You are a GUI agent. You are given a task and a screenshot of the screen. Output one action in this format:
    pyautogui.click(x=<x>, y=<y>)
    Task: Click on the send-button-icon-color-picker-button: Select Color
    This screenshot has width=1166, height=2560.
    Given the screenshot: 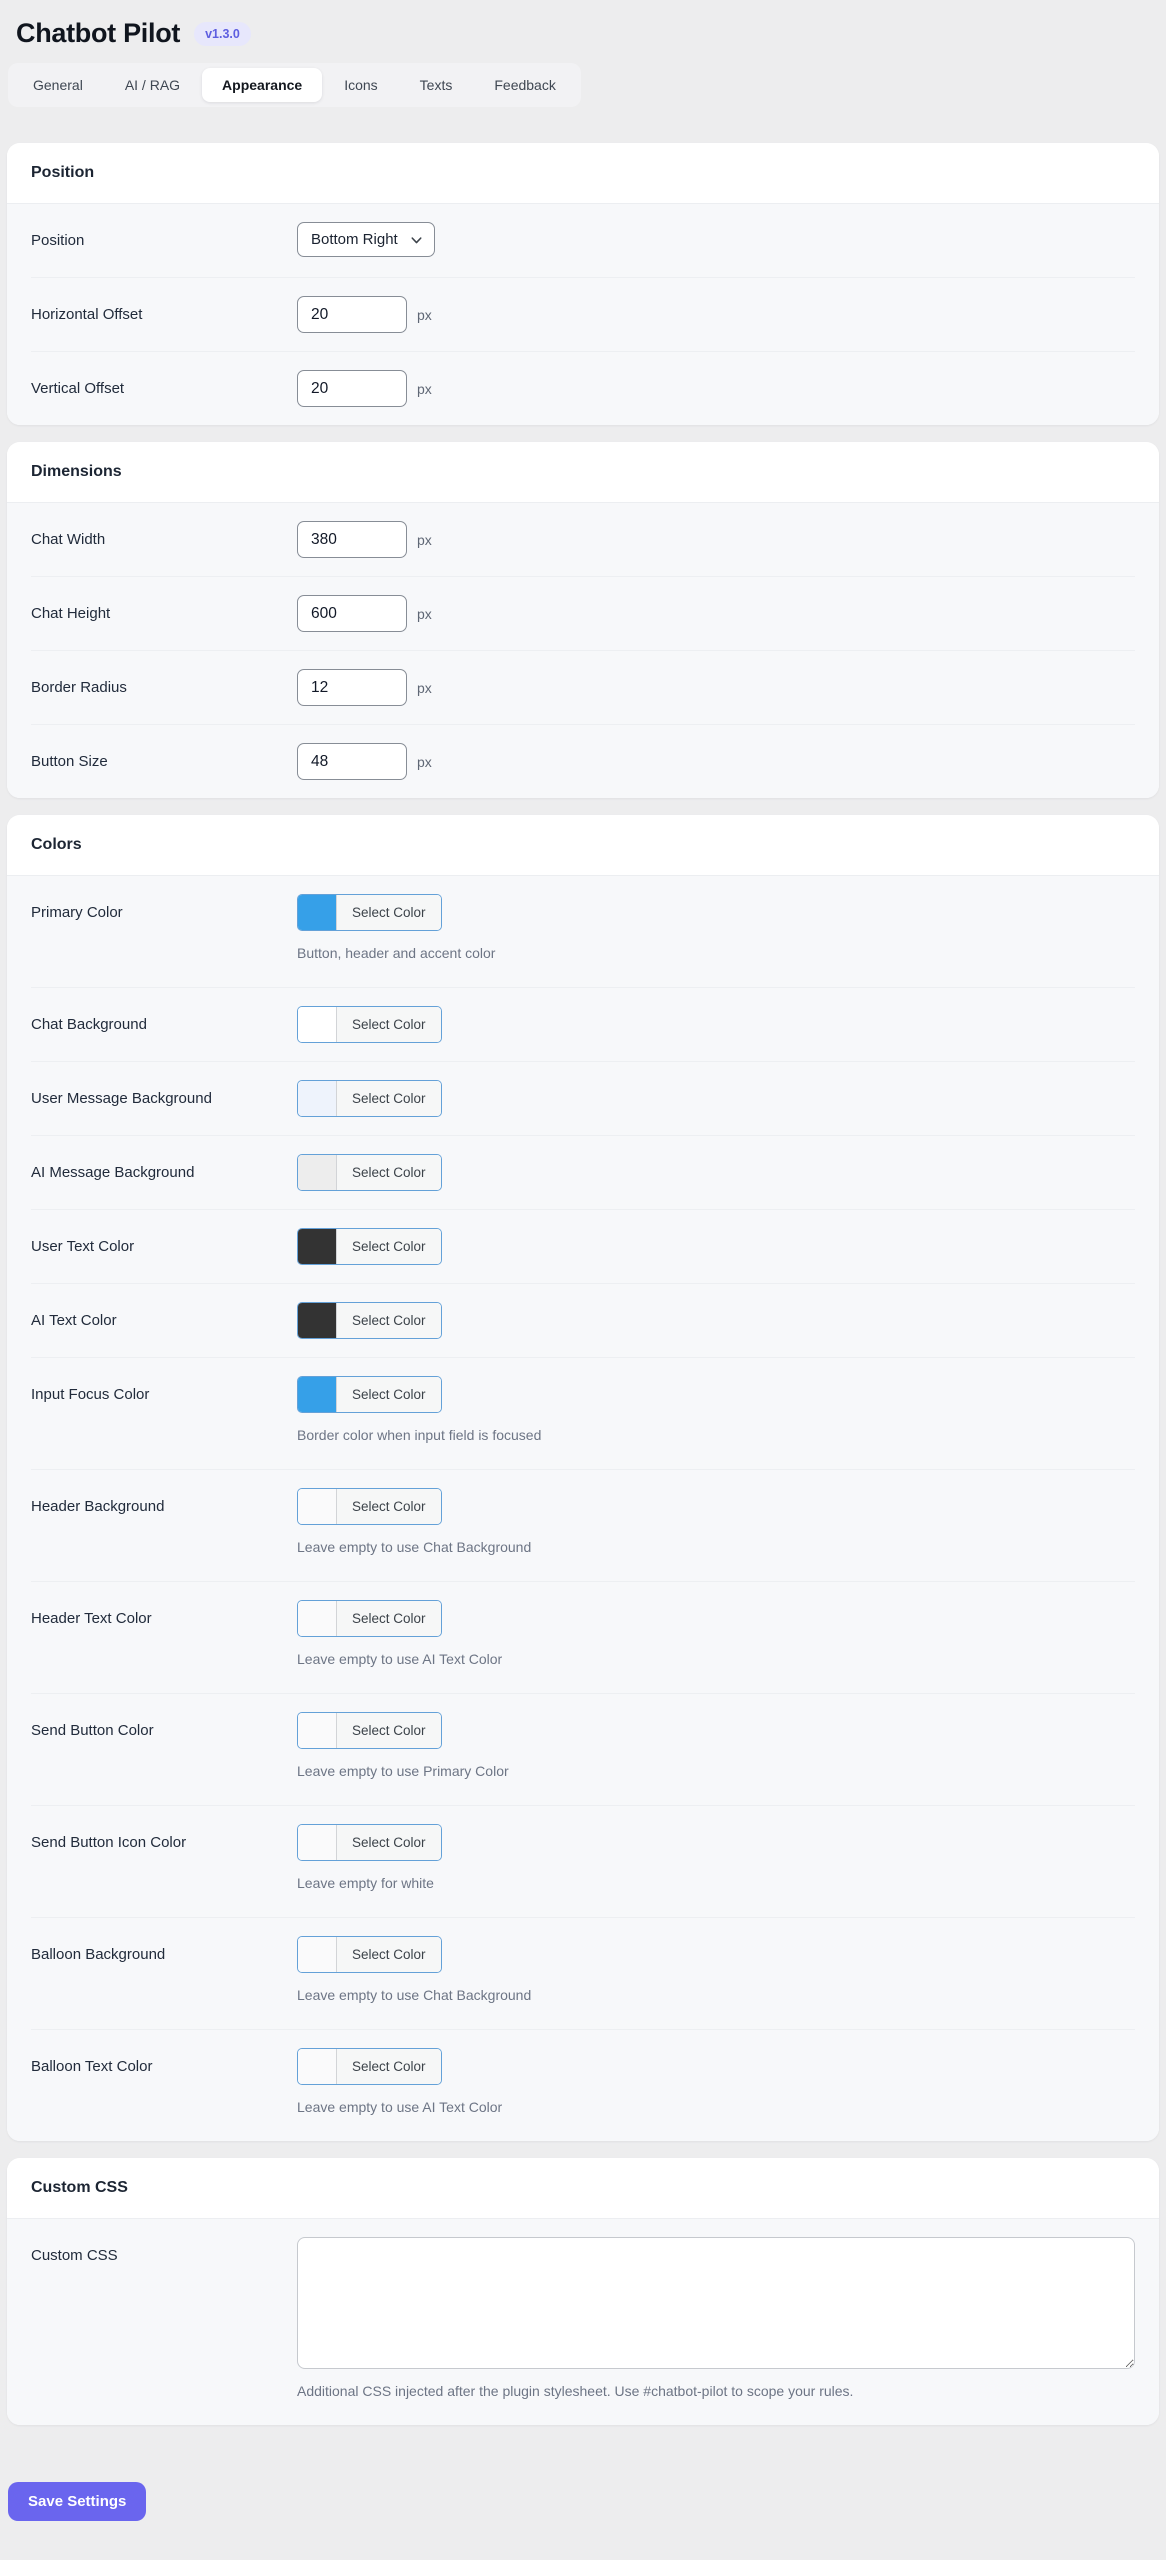 What is the action you would take?
    pyautogui.click(x=369, y=1842)
    